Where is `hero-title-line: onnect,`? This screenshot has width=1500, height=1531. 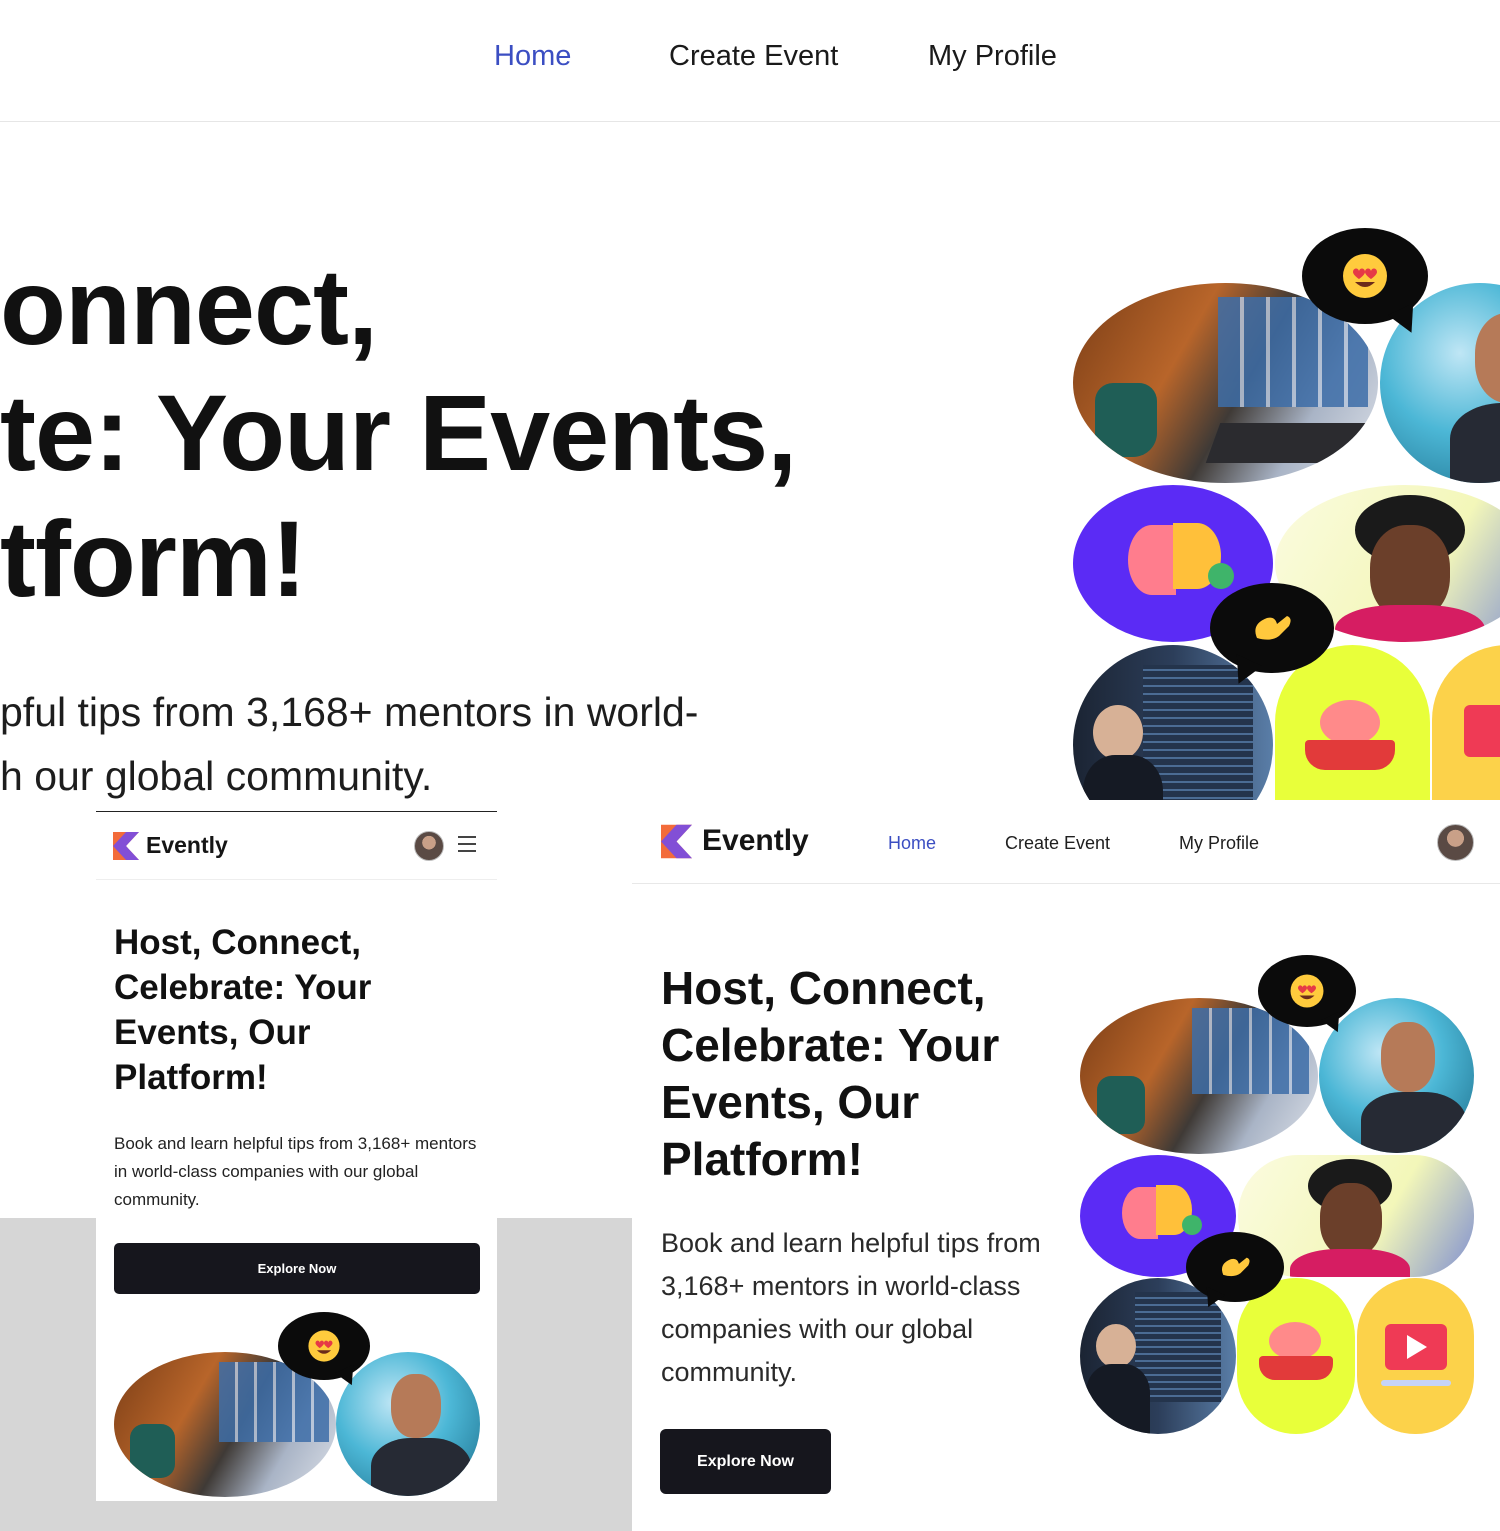
hero-title-line: onnect, is located at coordinates (189, 306).